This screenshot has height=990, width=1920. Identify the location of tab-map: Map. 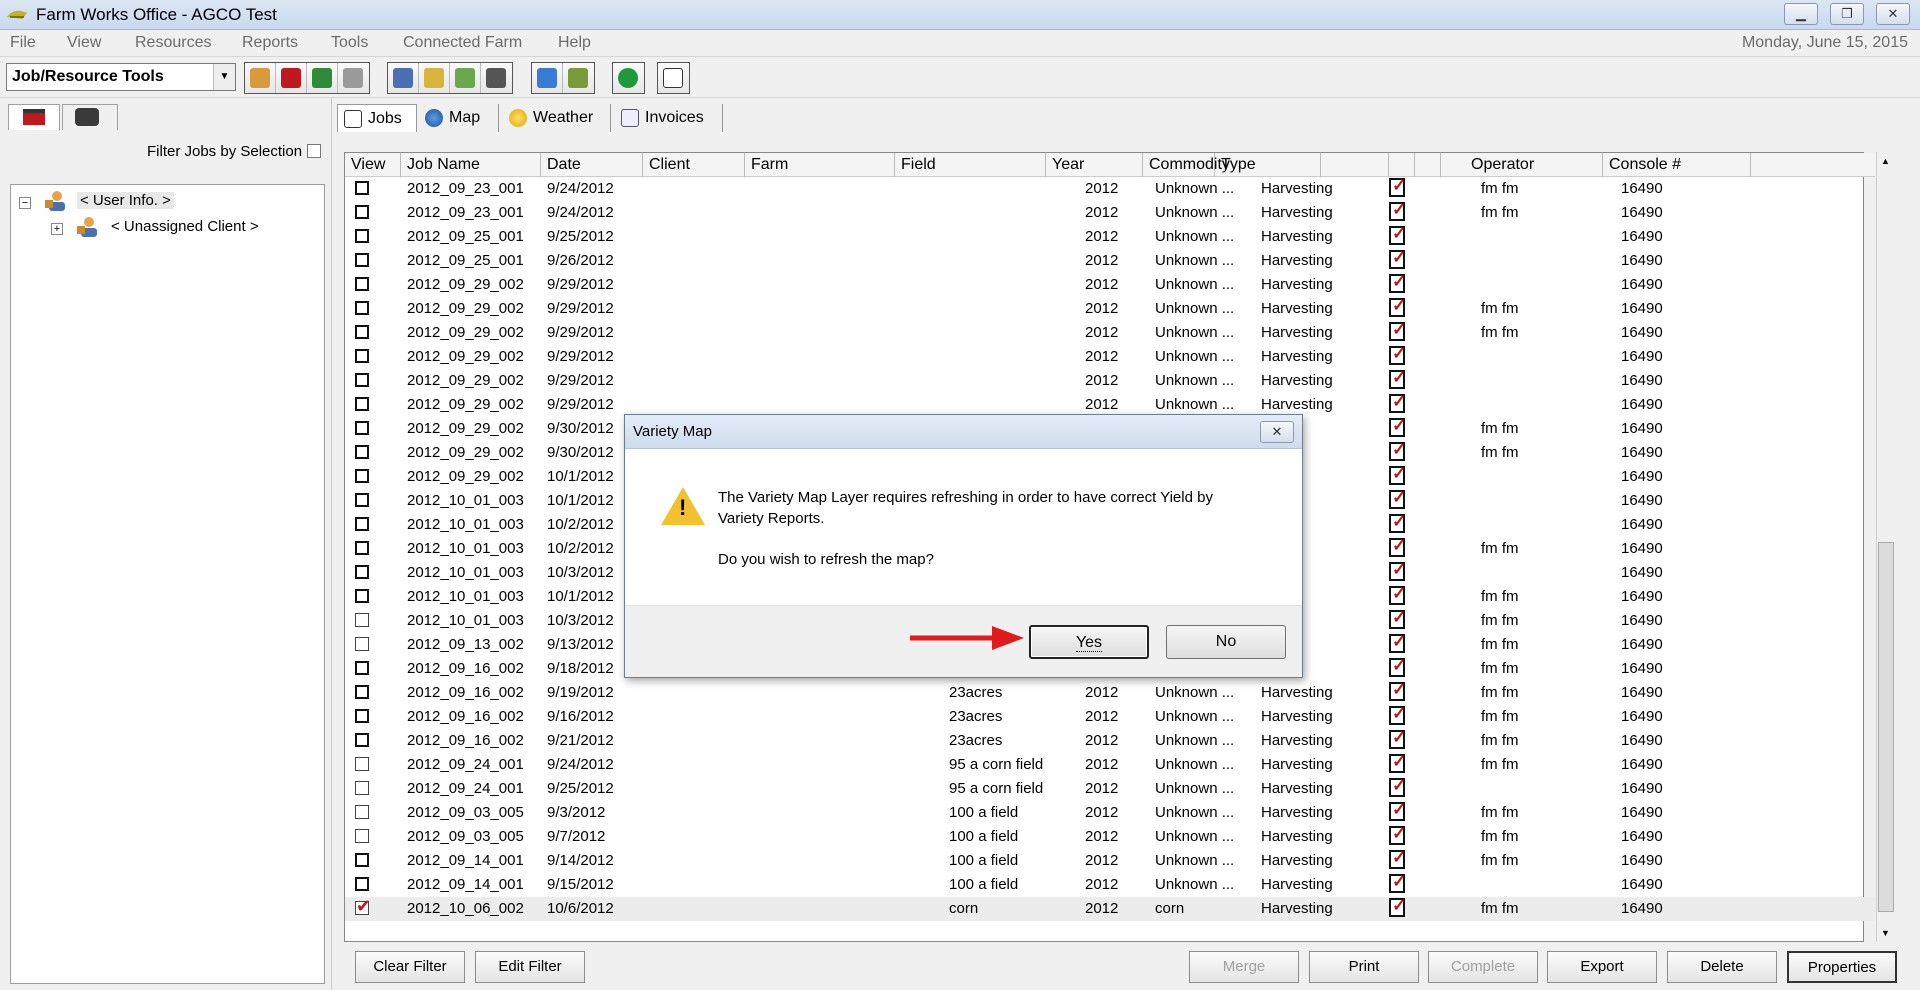
(459, 118).